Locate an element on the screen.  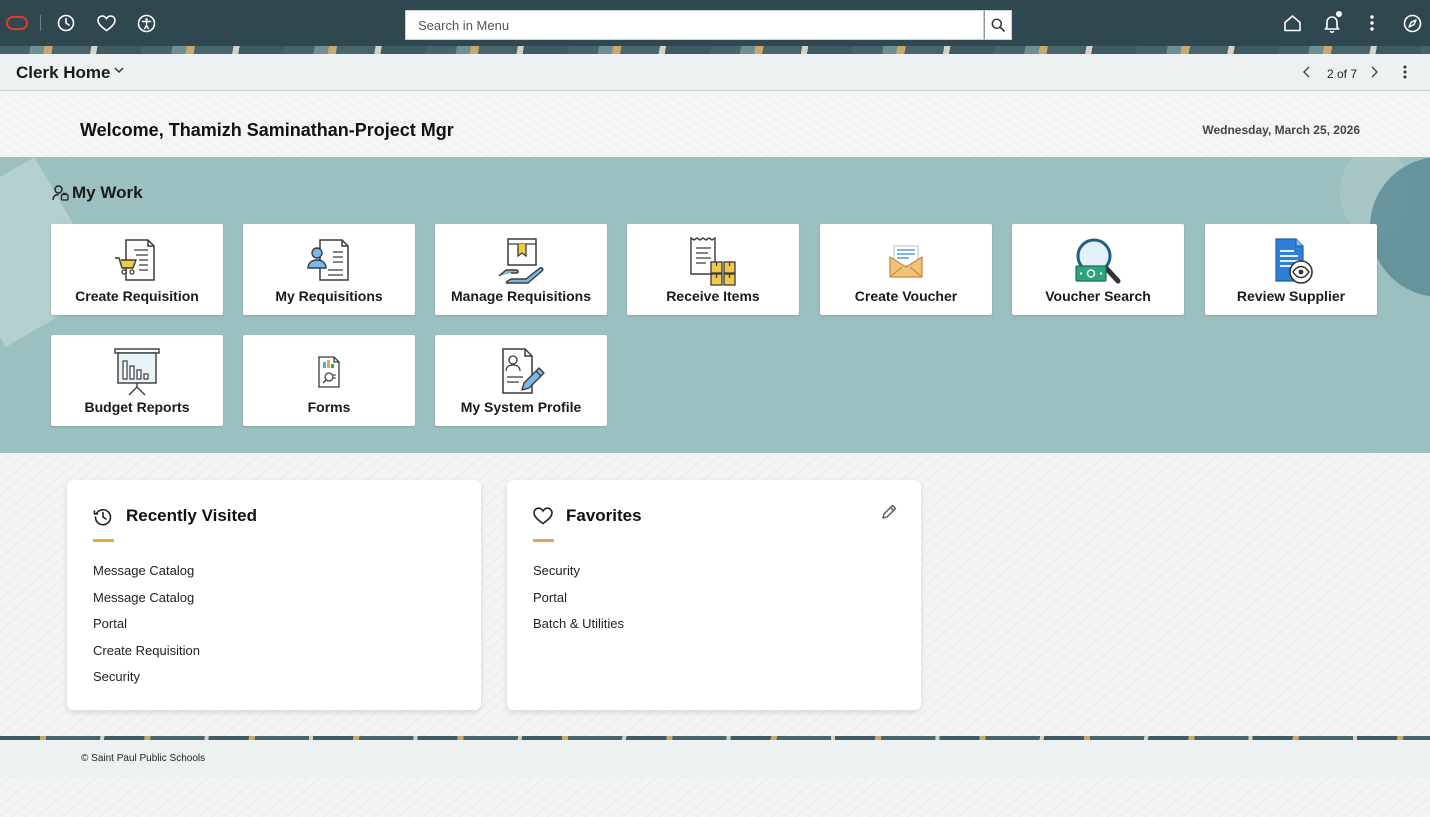
tile-create-voucher: Create Voucher is located at coordinates (906, 269).